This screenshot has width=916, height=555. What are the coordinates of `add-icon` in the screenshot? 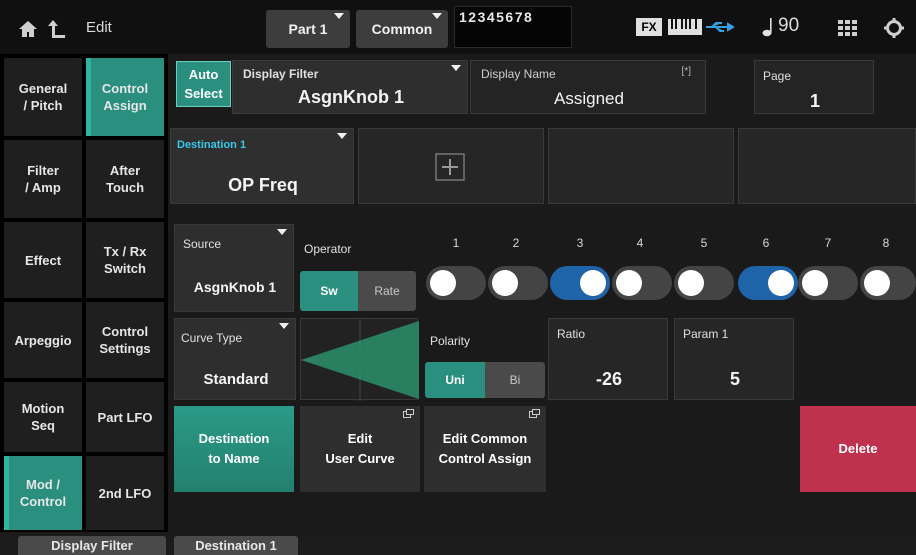 It's located at (450, 167).